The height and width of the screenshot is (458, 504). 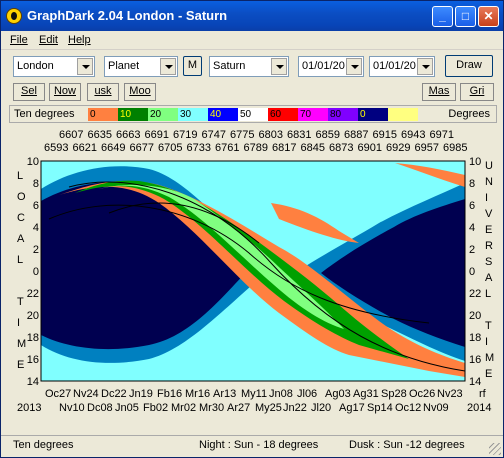 What do you see at coordinates (252, 92) in the screenshot?
I see `secondary-toolbar: Sel Now usk Moo Mas Gri` at bounding box center [252, 92].